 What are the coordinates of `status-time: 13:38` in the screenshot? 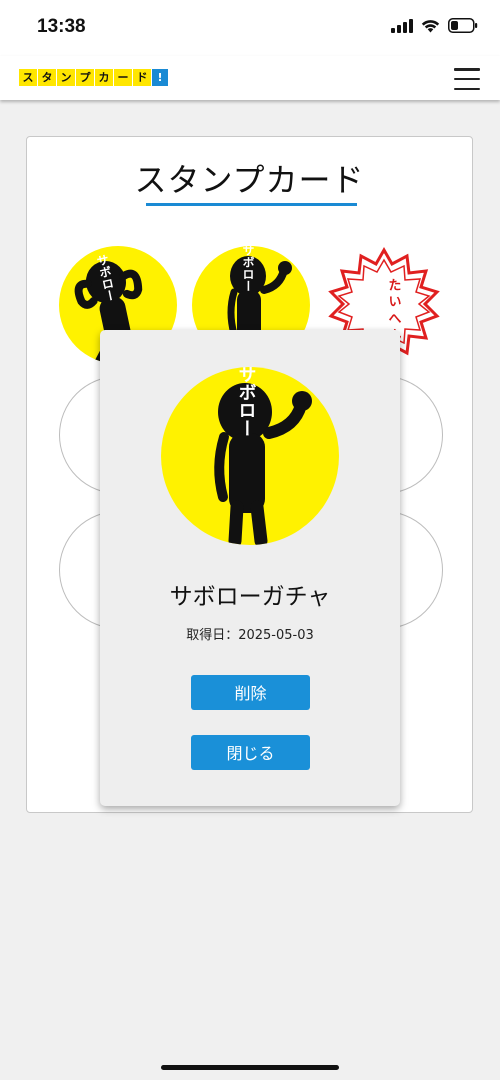 It's located at (61, 26).